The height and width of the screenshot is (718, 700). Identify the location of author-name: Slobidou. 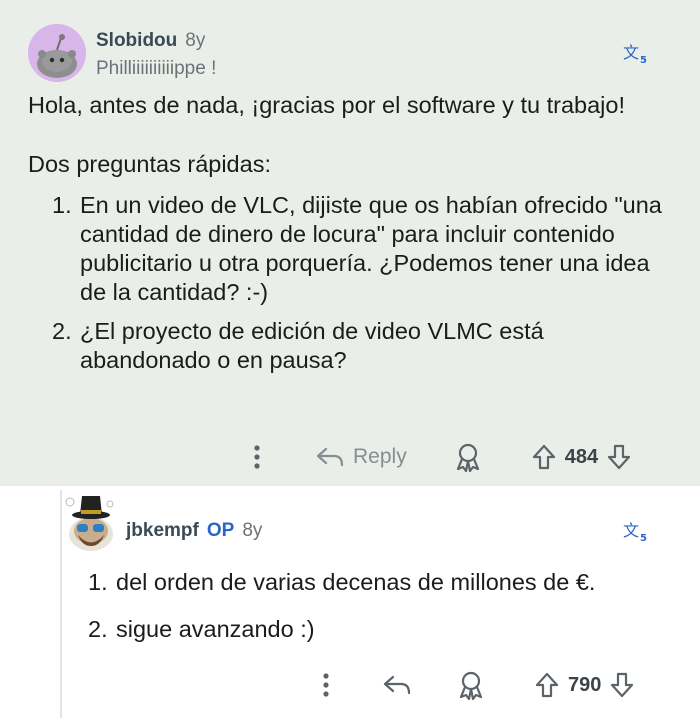
(136, 41).